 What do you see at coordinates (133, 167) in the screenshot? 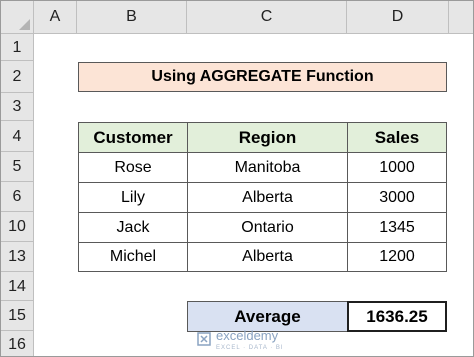
I see `table-cell-customer: Rose` at bounding box center [133, 167].